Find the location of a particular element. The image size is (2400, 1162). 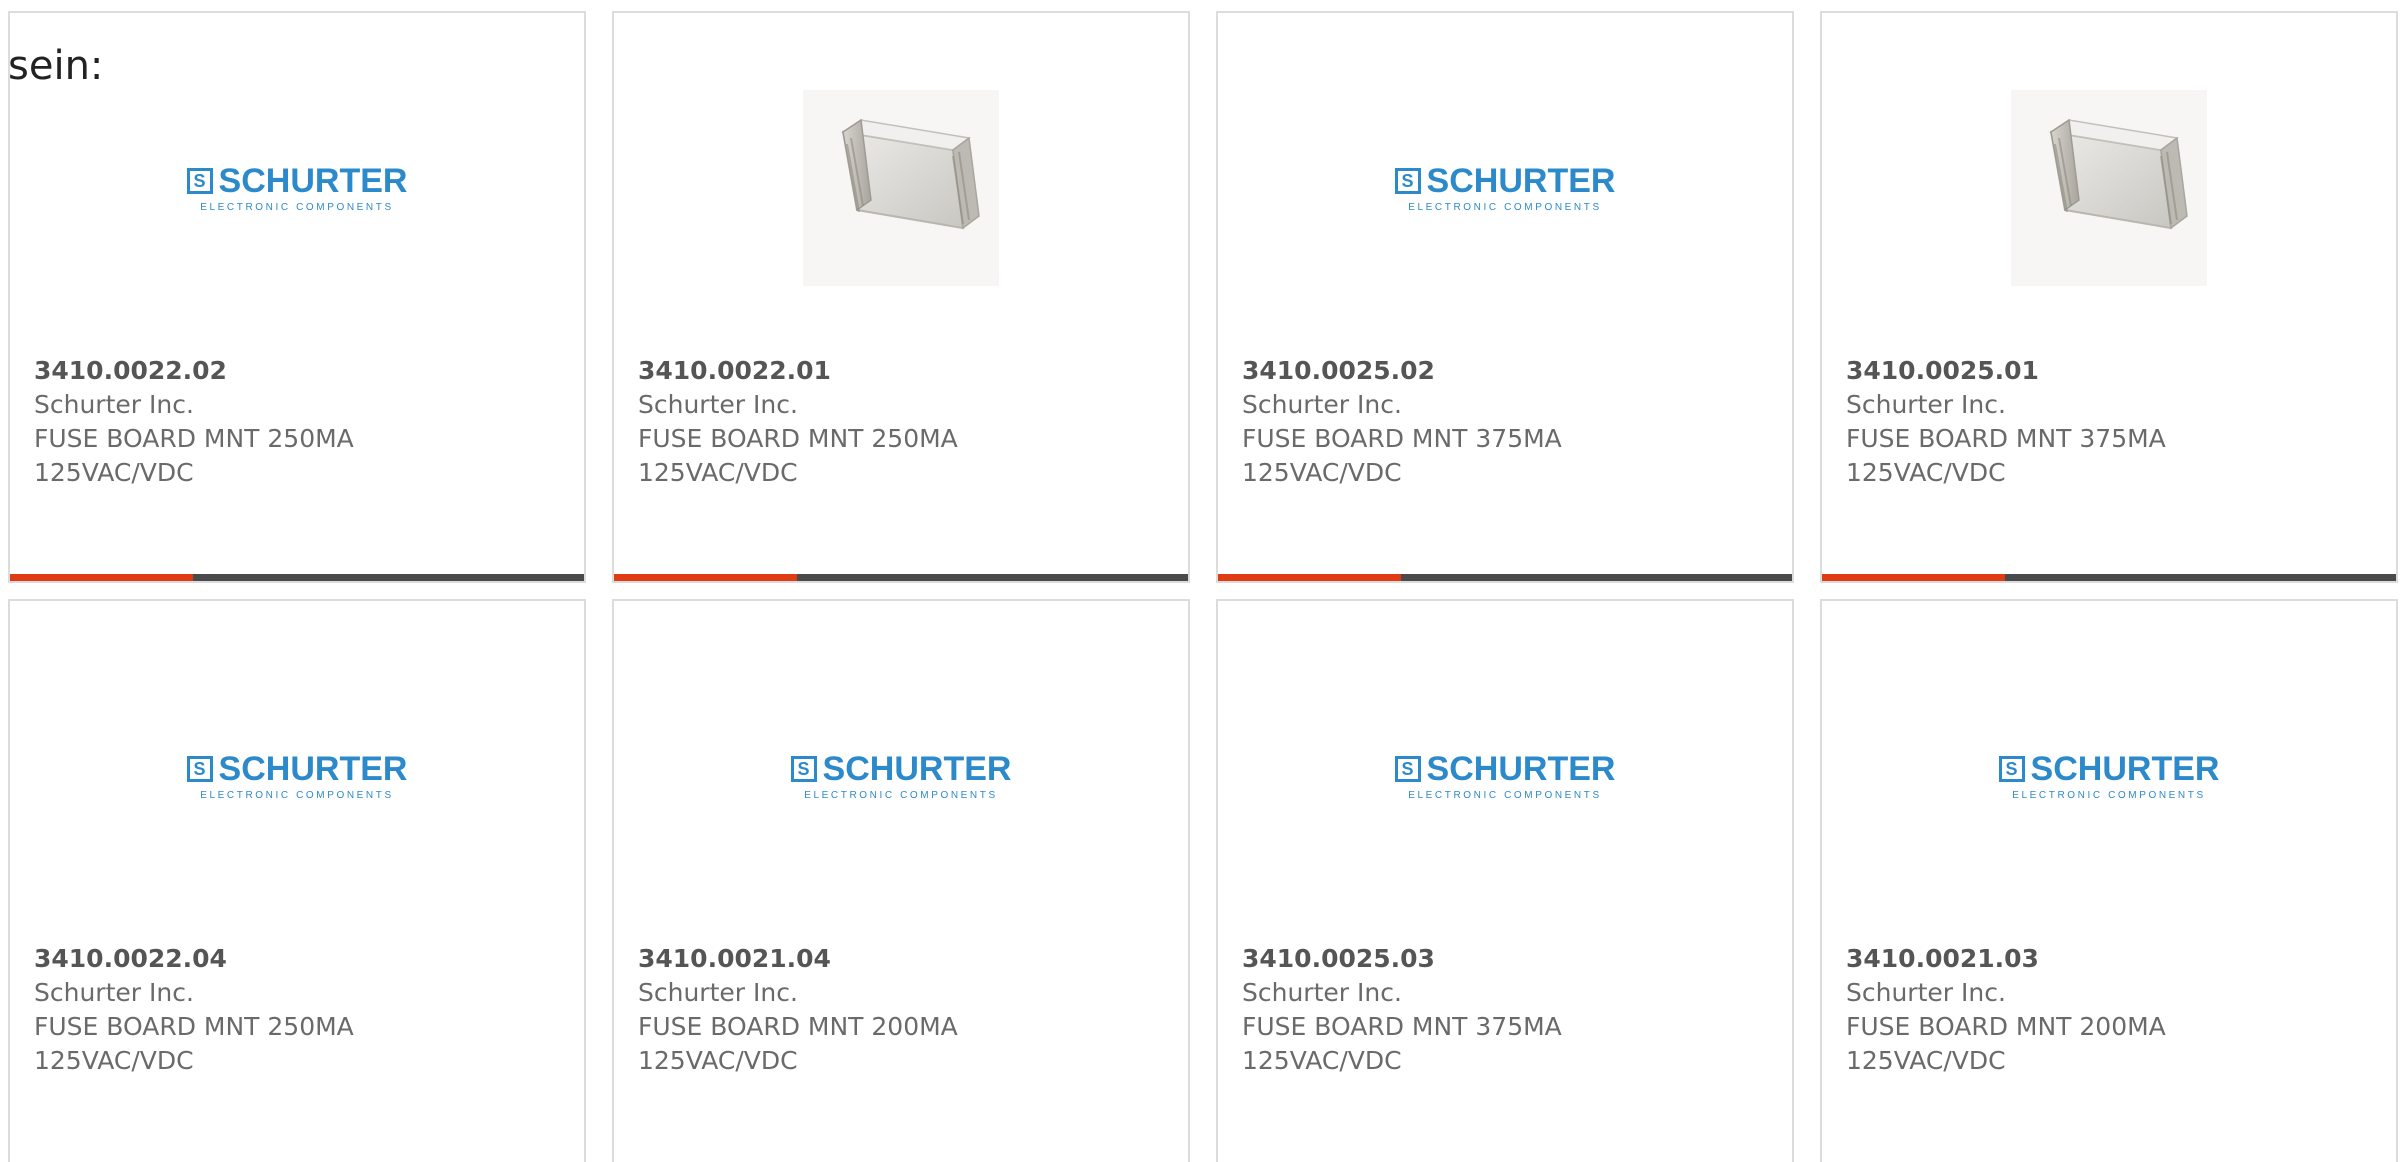

fuse-photo is located at coordinates (2109, 188).